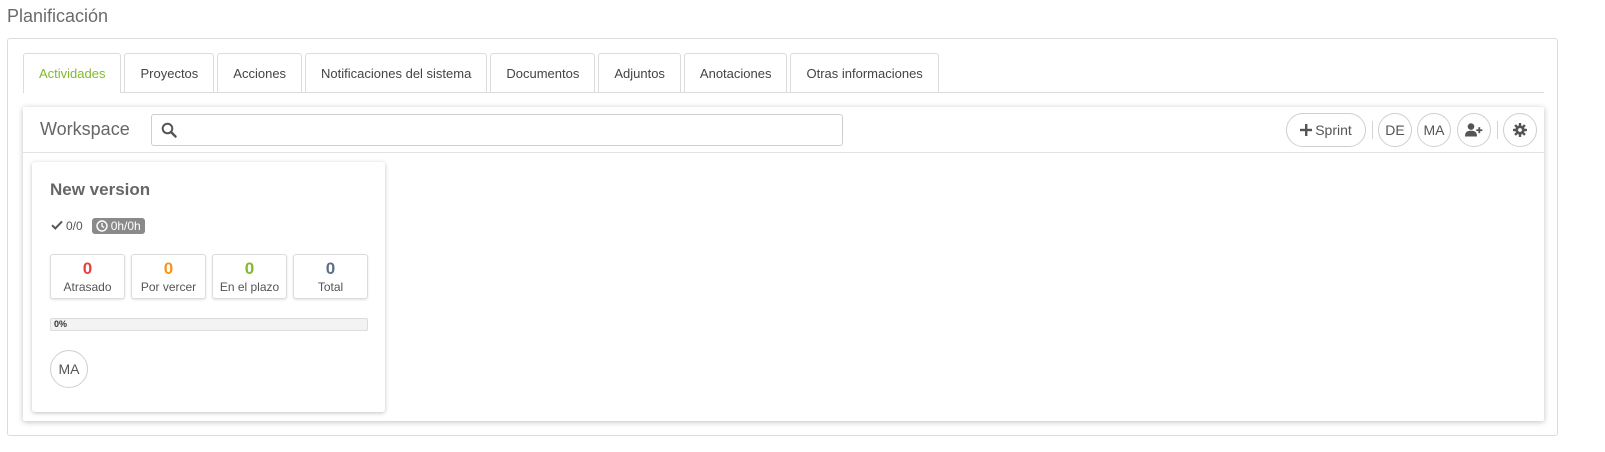 The height and width of the screenshot is (452, 1605). I want to click on stat-por-vencer: 0 Por vercer, so click(168, 276).